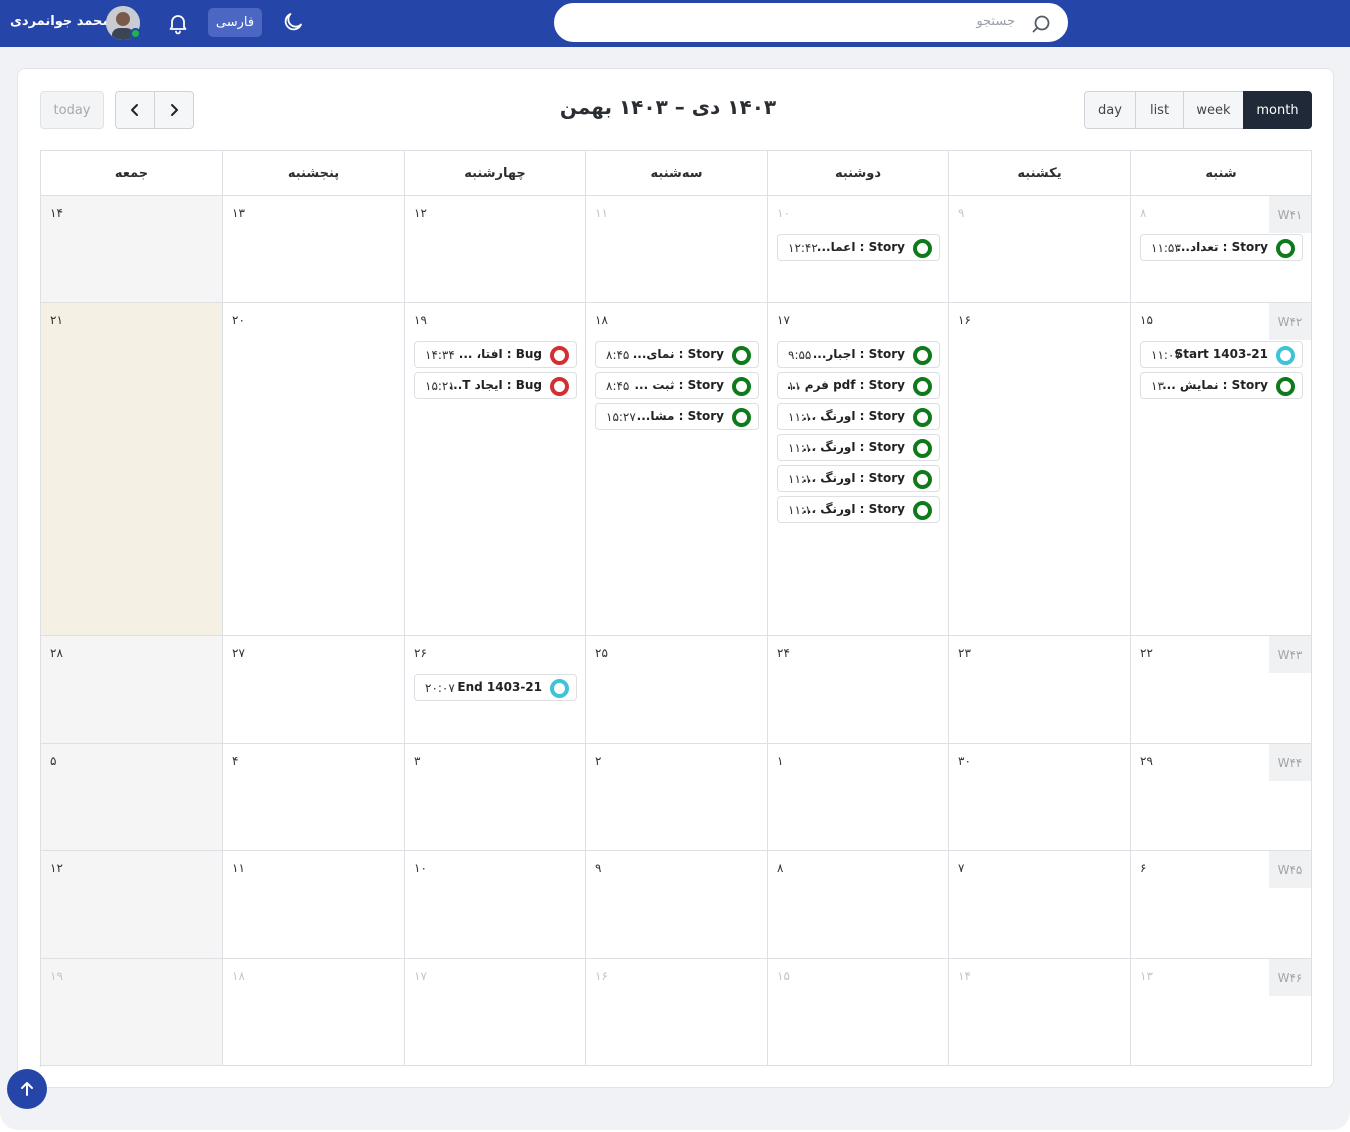 The width and height of the screenshot is (1350, 1132). Describe the element at coordinates (495, 385) in the screenshot. I see `calendar-event: Bug : ایجاد T... ۱۵:۲۱` at that location.